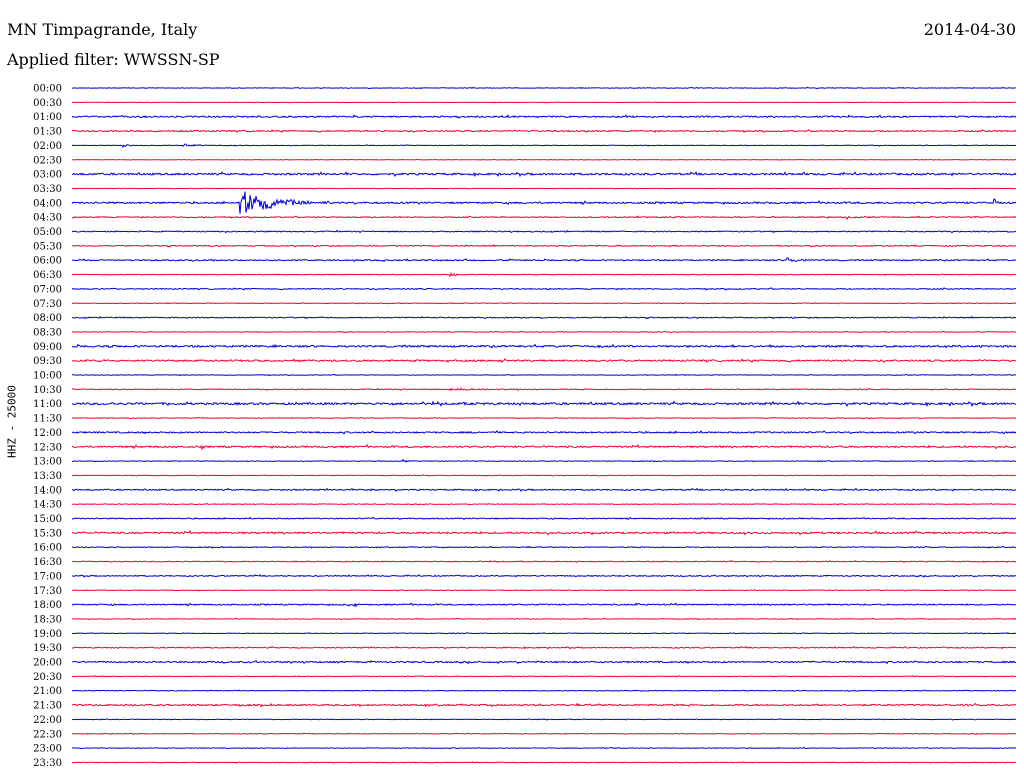 The height and width of the screenshot is (780, 1024). I want to click on time-label-0400: 04:00, so click(47, 203).